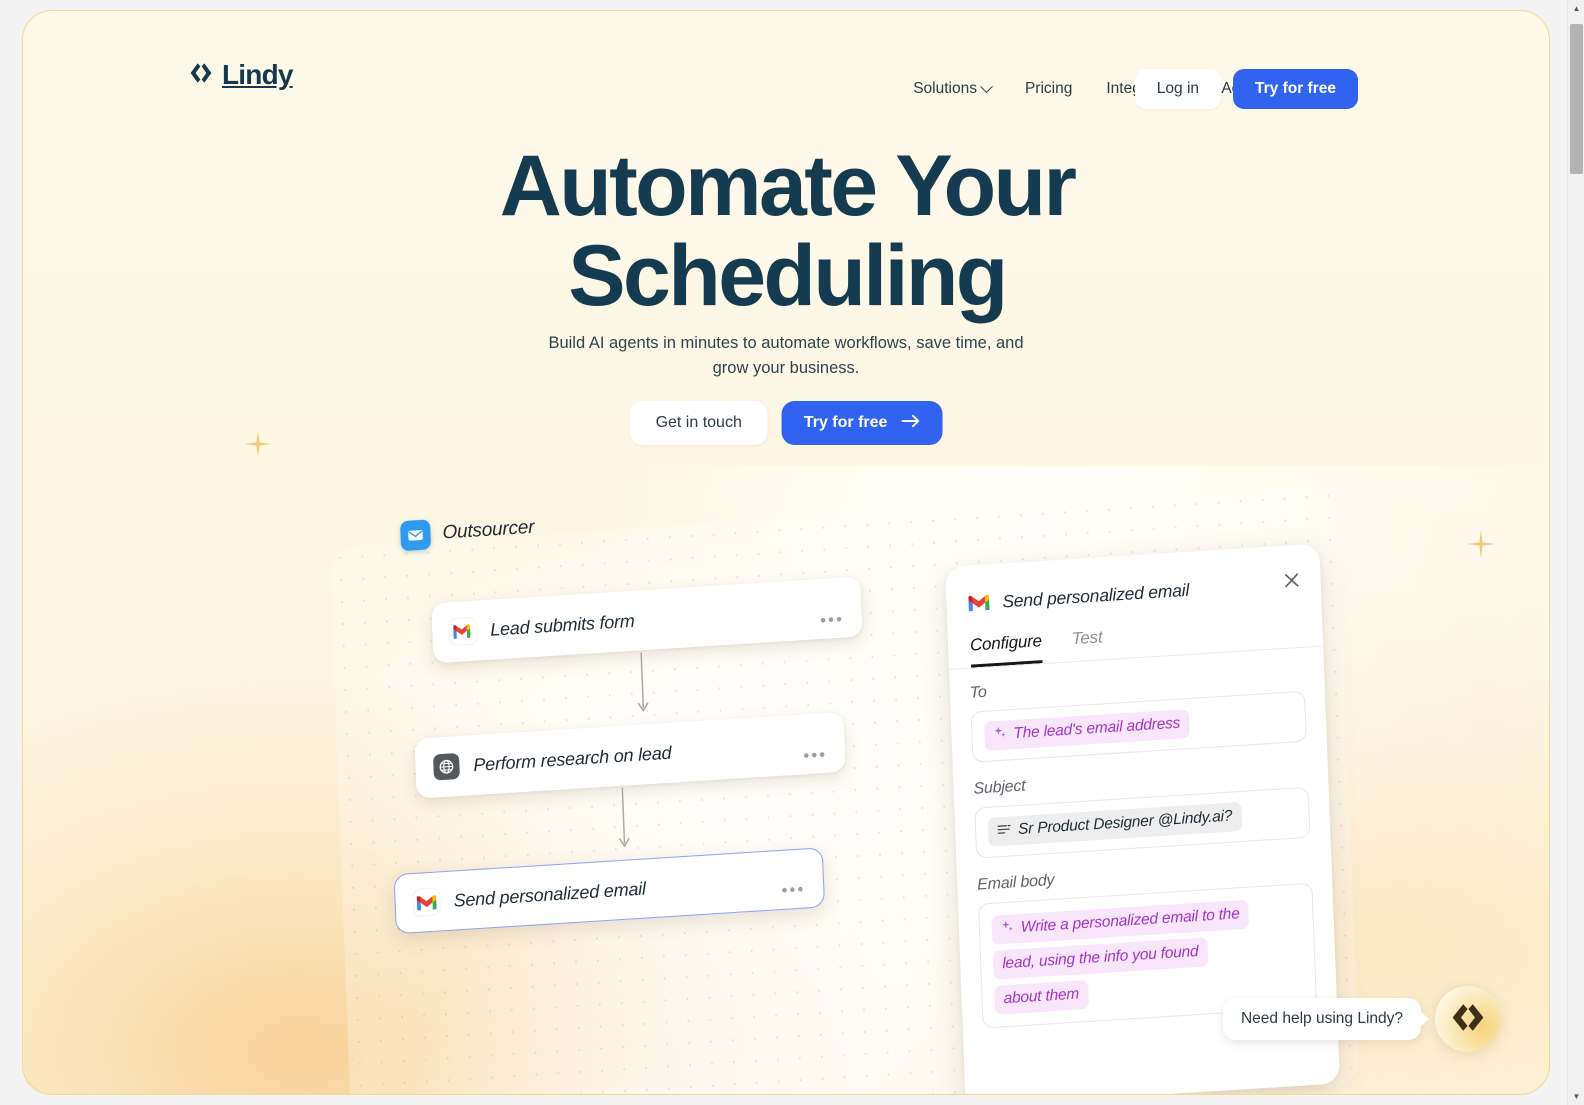 This screenshot has width=1584, height=1105. I want to click on chip-text: about them, so click(1041, 996).